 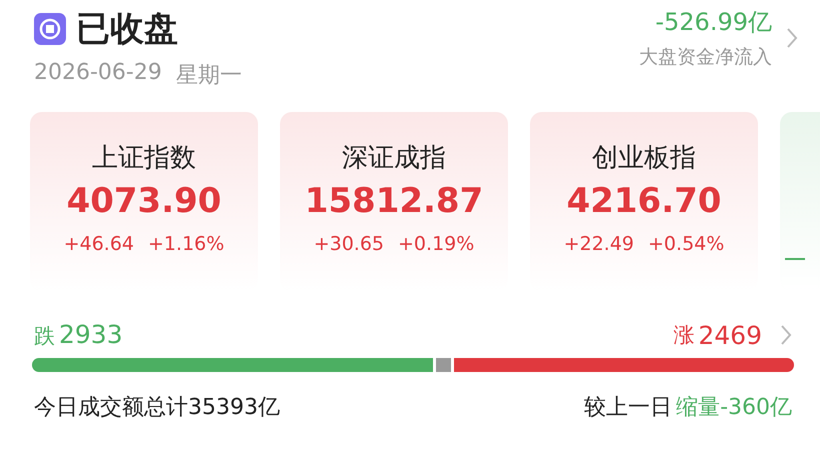 I want to click on falling-label: 跌, so click(x=44, y=336).